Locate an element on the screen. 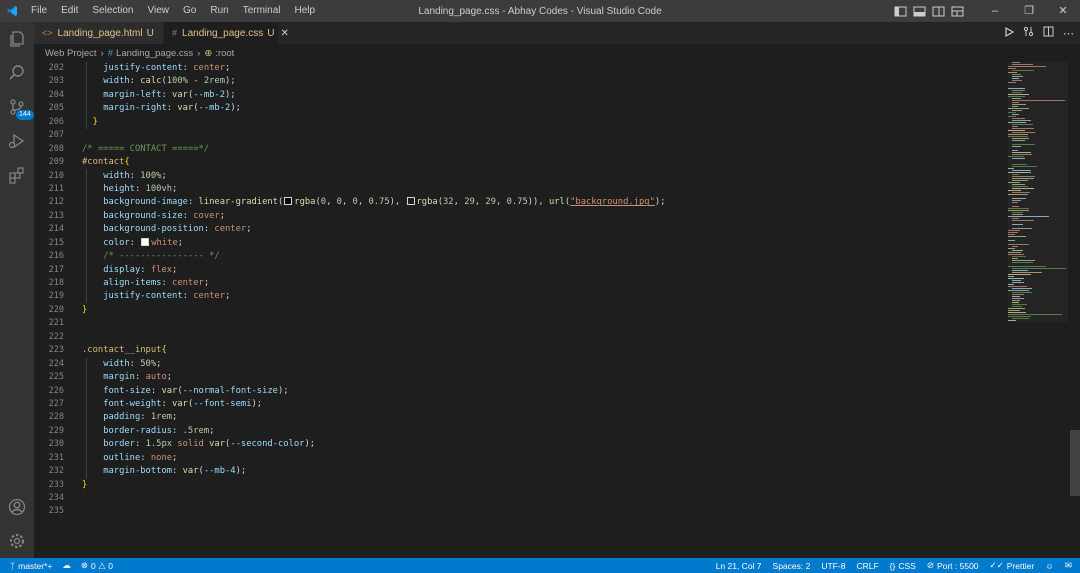 Image resolution: width=1080 pixels, height=573 pixels. code-line: align-items: center; is located at coordinates (156, 283).